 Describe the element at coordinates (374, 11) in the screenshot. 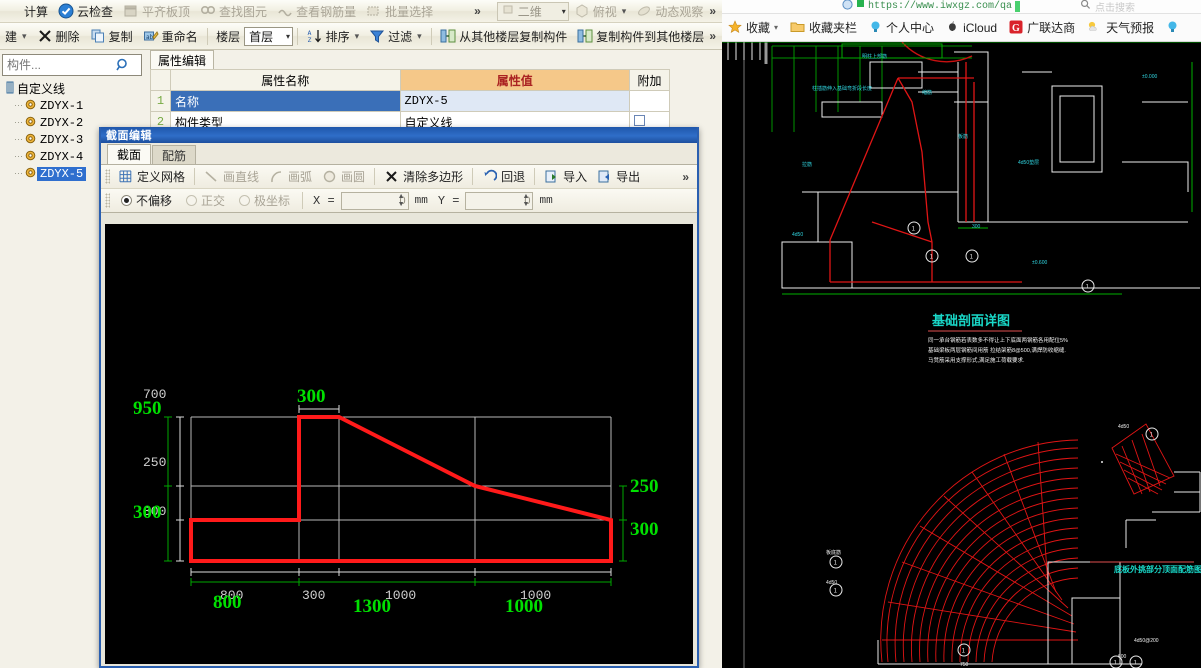

I see `batch-select-icon` at that location.